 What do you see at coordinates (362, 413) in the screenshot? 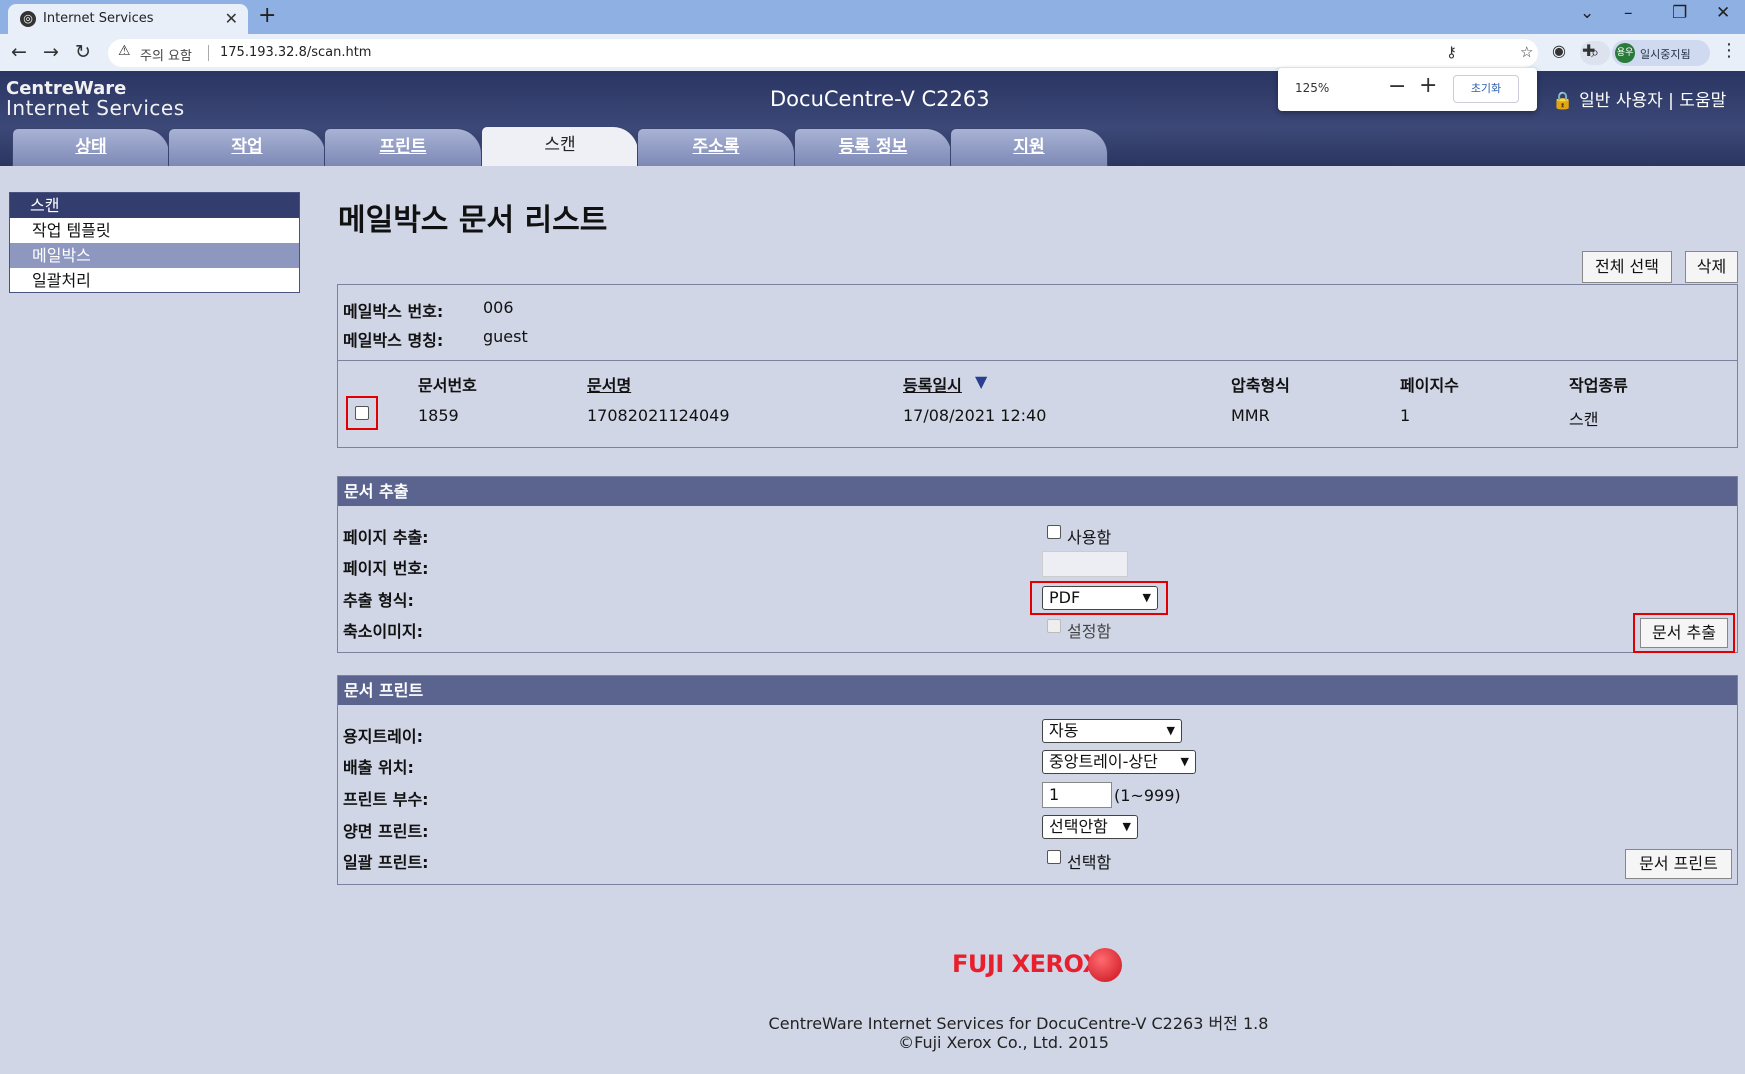
I see `row-checkbox` at bounding box center [362, 413].